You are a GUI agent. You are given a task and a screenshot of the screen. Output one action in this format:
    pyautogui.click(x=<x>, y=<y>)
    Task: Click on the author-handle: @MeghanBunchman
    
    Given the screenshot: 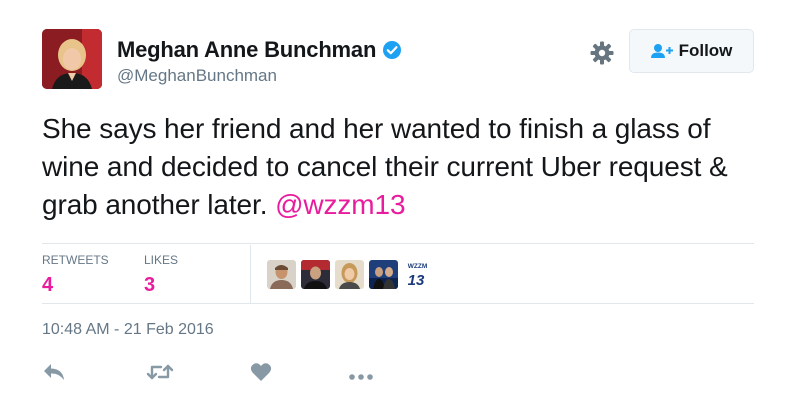 What is the action you would take?
    pyautogui.click(x=259, y=76)
    